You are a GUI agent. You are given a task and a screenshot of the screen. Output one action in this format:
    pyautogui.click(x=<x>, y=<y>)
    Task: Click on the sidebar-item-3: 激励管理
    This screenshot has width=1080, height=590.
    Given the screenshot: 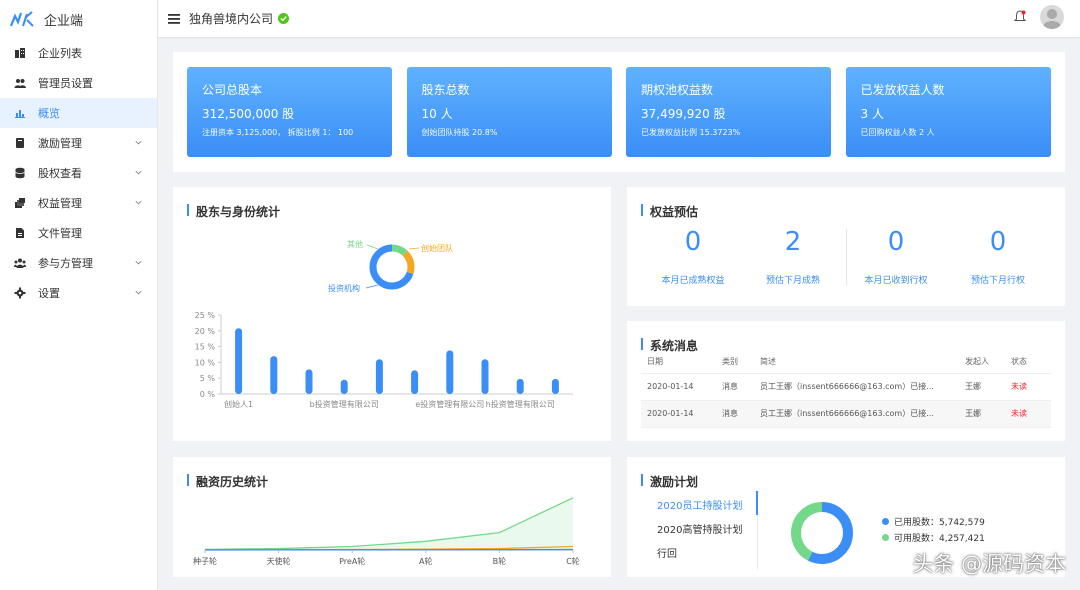 What is the action you would take?
    pyautogui.click(x=78, y=143)
    